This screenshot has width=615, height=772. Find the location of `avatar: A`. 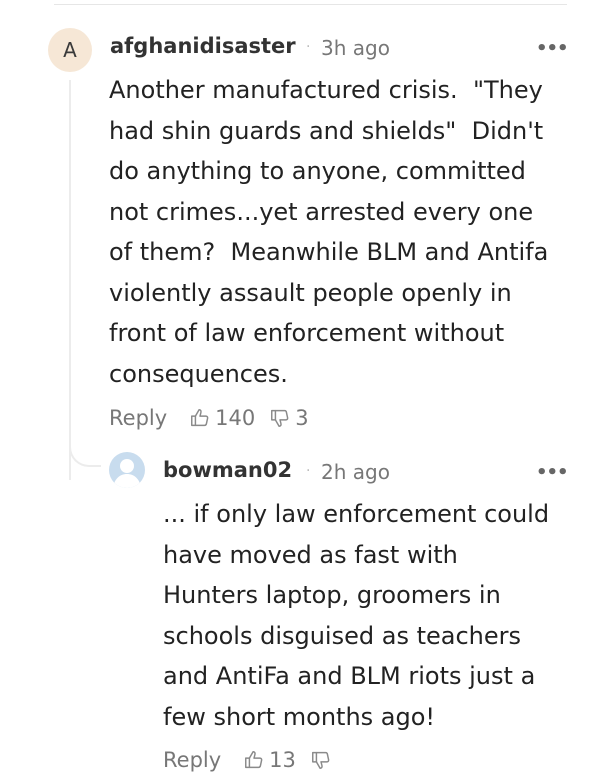

avatar: A is located at coordinates (70, 50).